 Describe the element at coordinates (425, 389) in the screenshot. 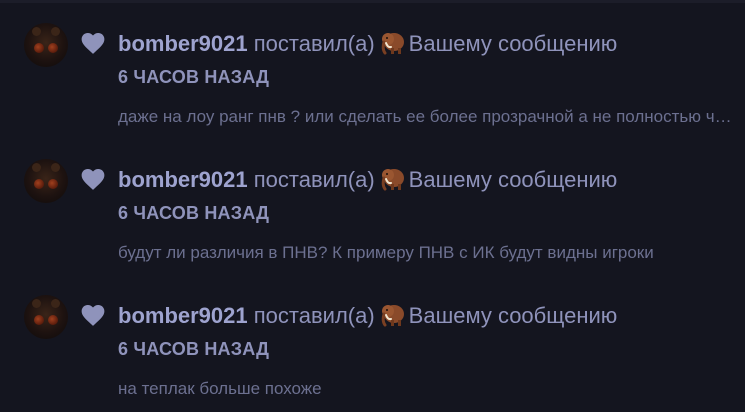

I see `message-snippet: на теплак больше похоже` at that location.